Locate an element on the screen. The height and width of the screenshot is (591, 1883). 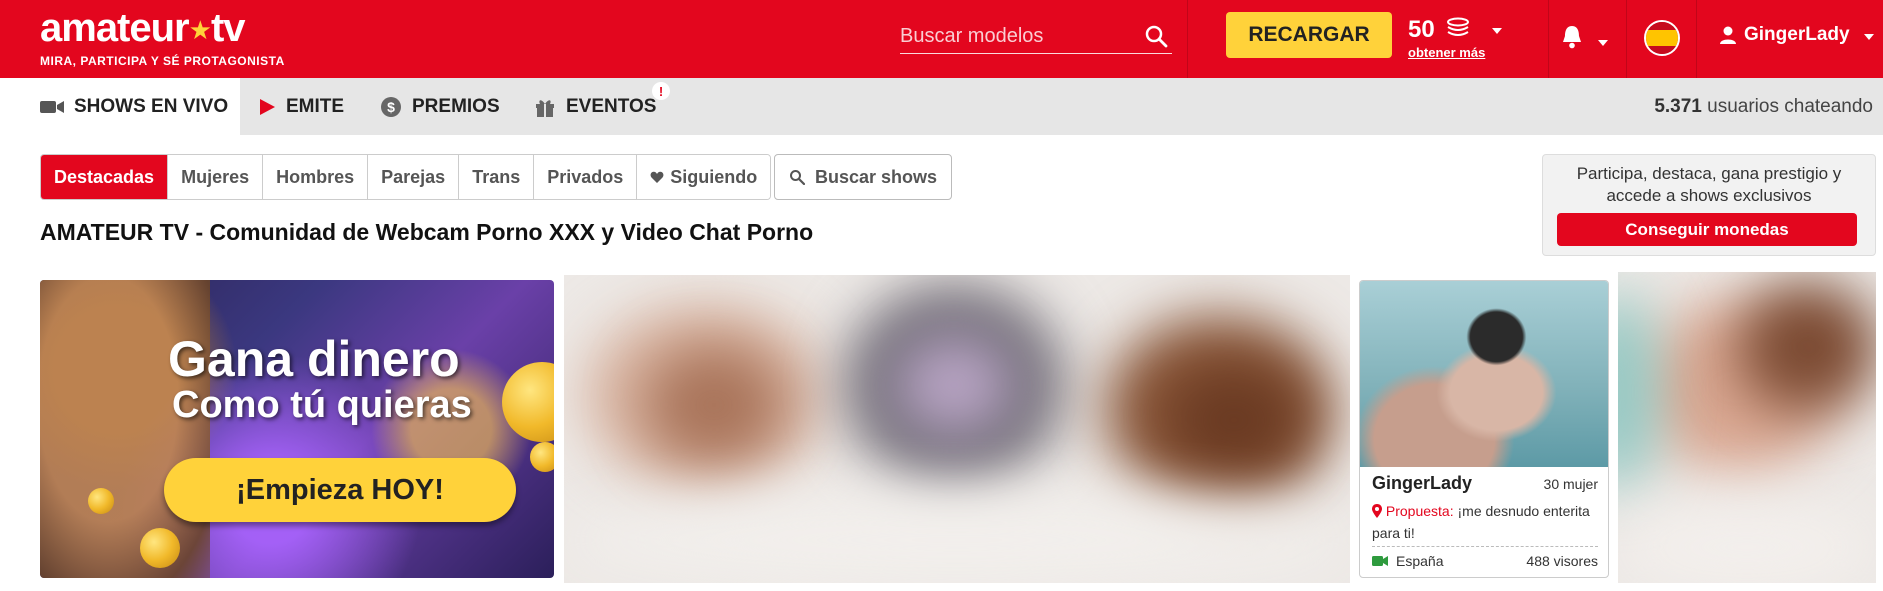
nav-eventos: EVENTOS is located at coordinates (595, 106).